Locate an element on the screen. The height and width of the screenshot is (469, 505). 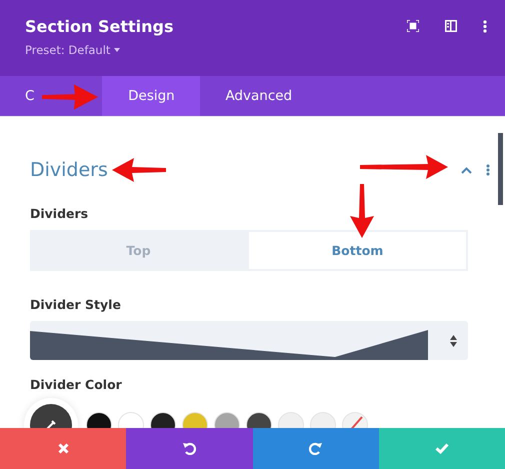
updown-icon is located at coordinates (453, 340).